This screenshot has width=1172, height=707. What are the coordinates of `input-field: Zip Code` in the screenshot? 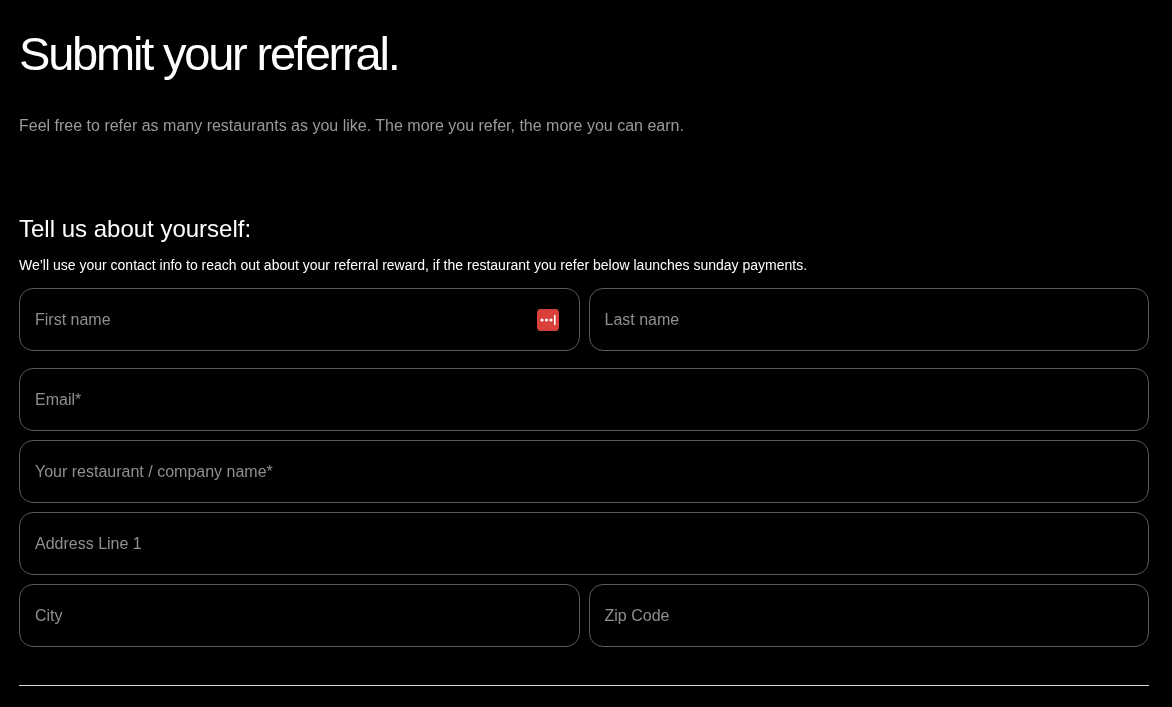 It's located at (868, 615).